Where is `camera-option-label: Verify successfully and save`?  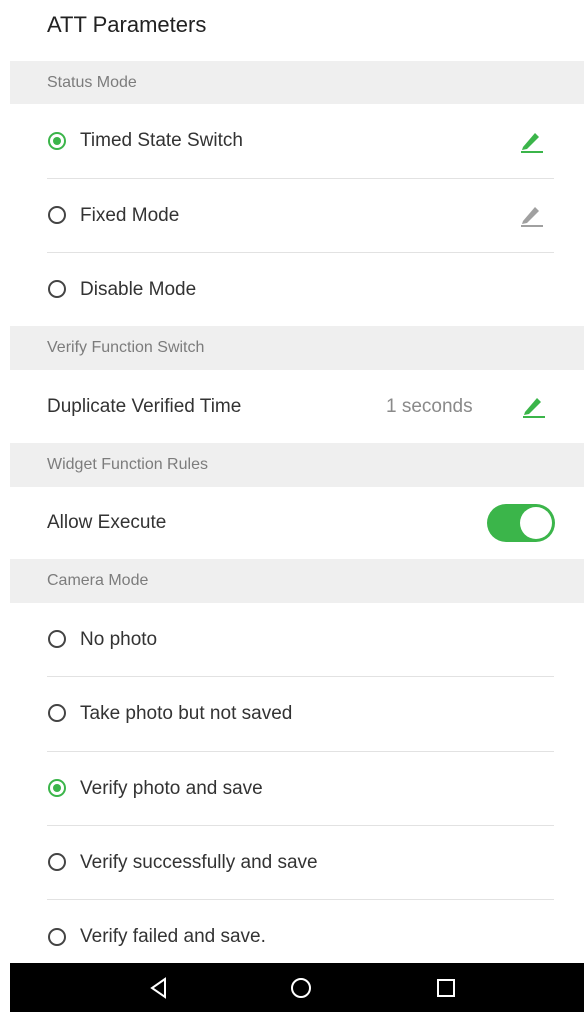 camera-option-label: Verify successfully and save is located at coordinates (199, 862).